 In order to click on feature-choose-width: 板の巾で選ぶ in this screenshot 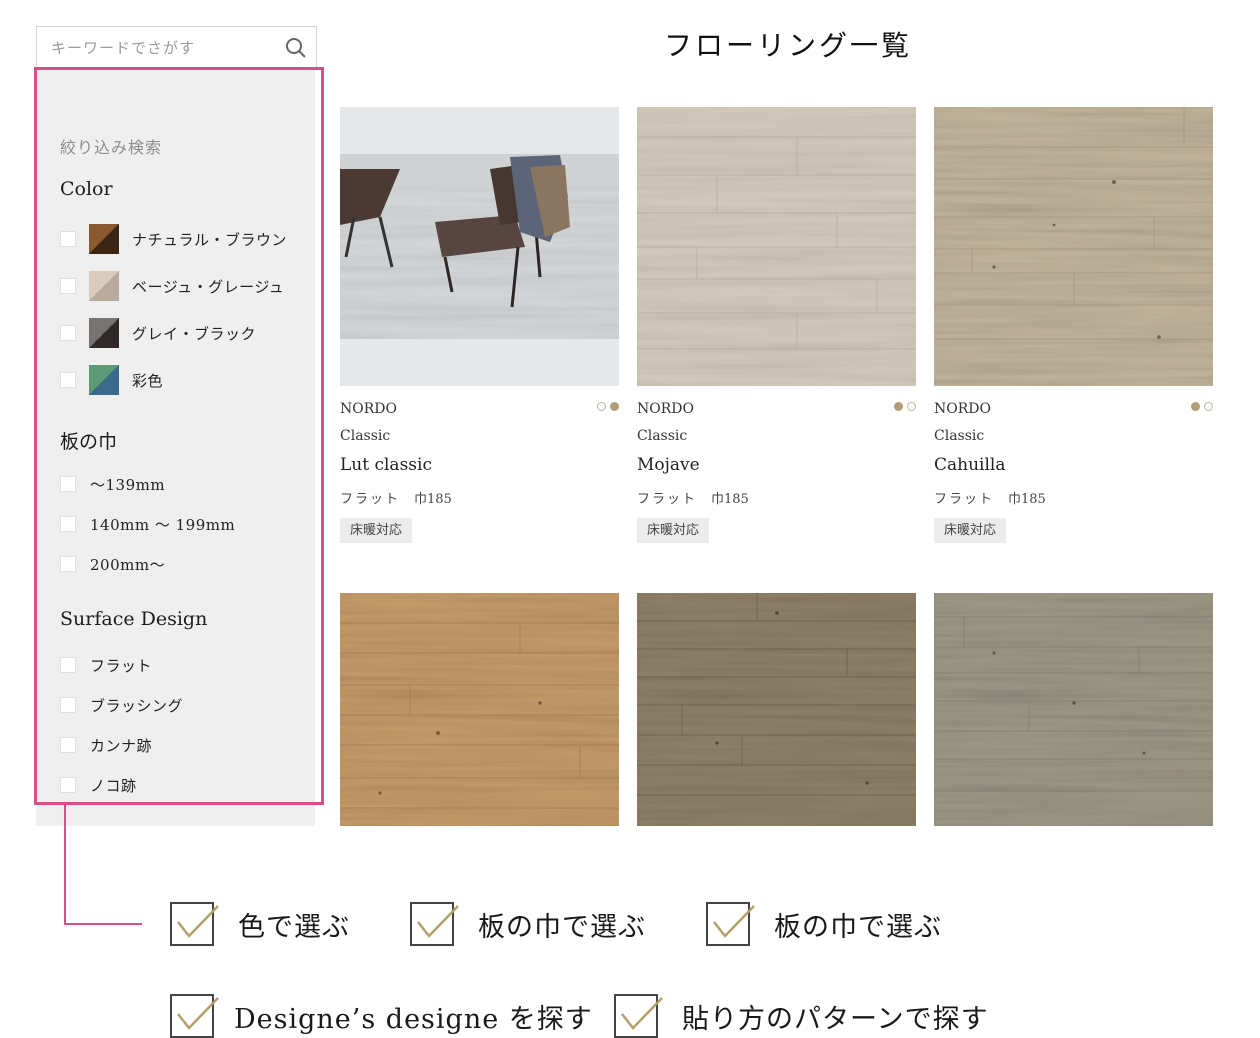, I will do `click(528, 924)`.